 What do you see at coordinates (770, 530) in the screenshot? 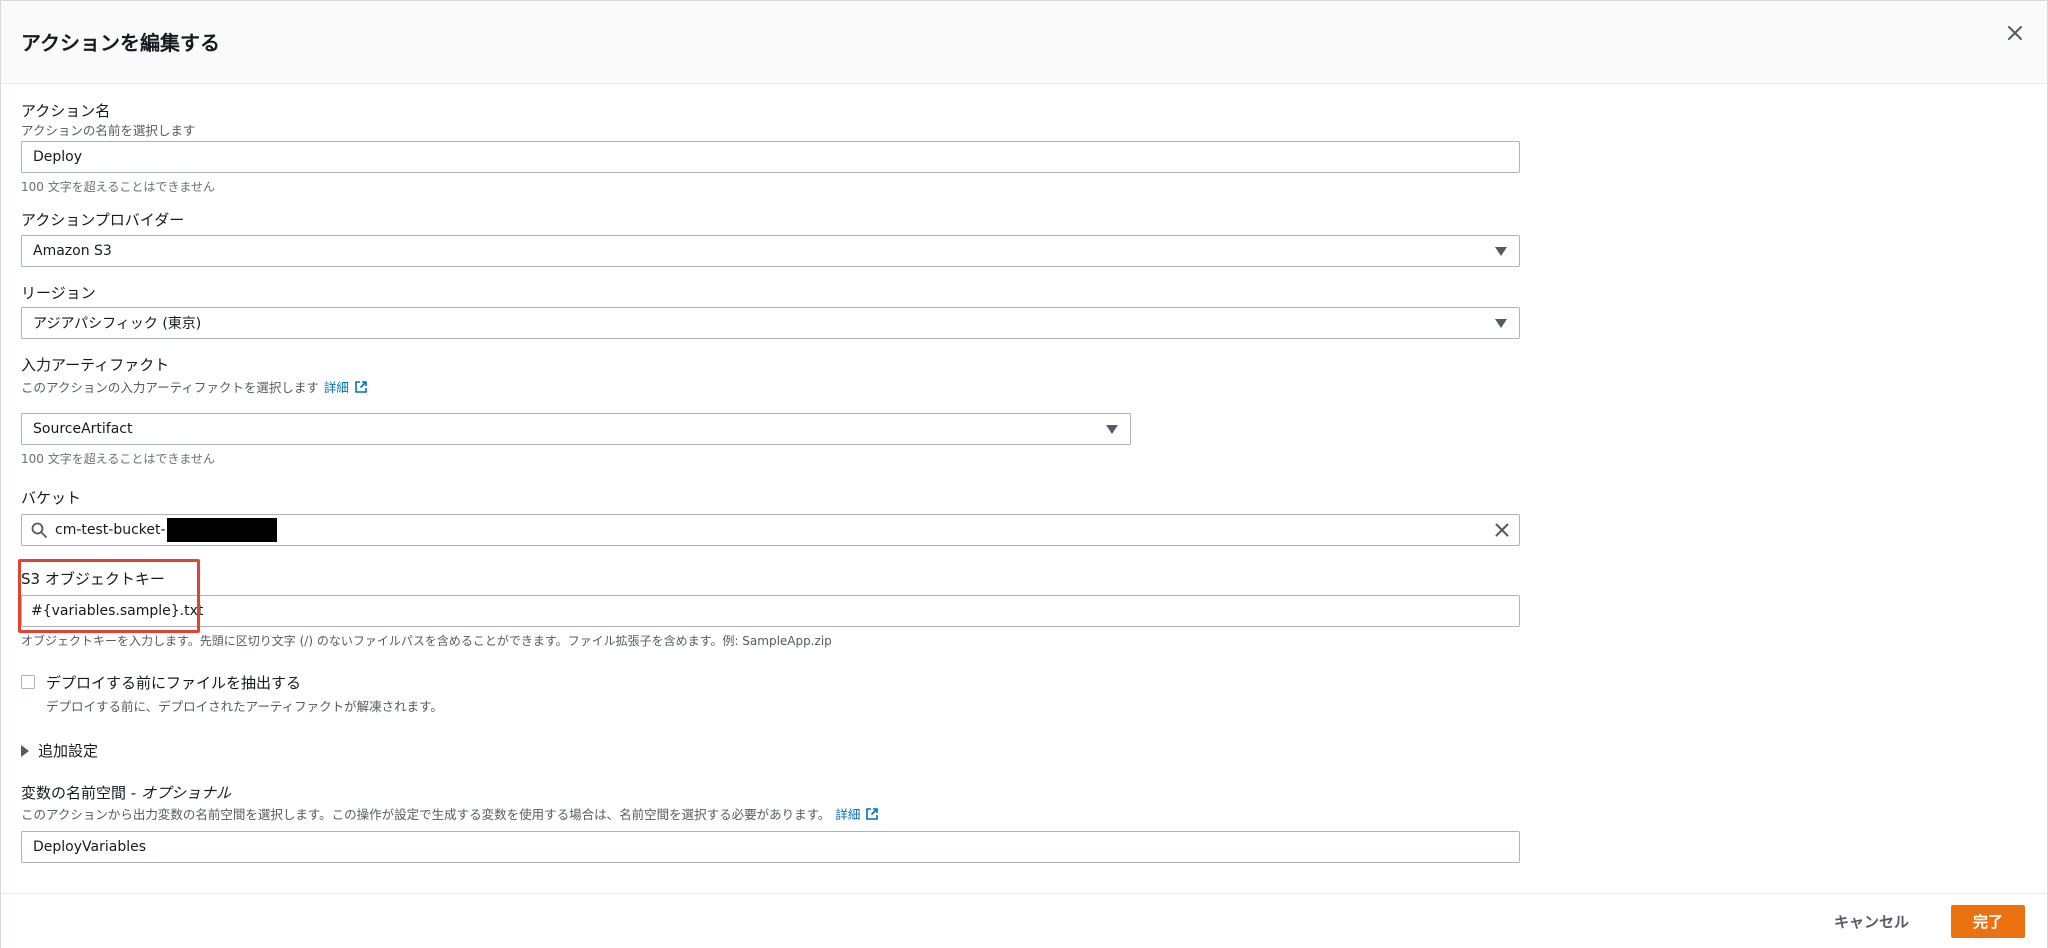
I see `bucket-search-input: cm-test-bucket-` at bounding box center [770, 530].